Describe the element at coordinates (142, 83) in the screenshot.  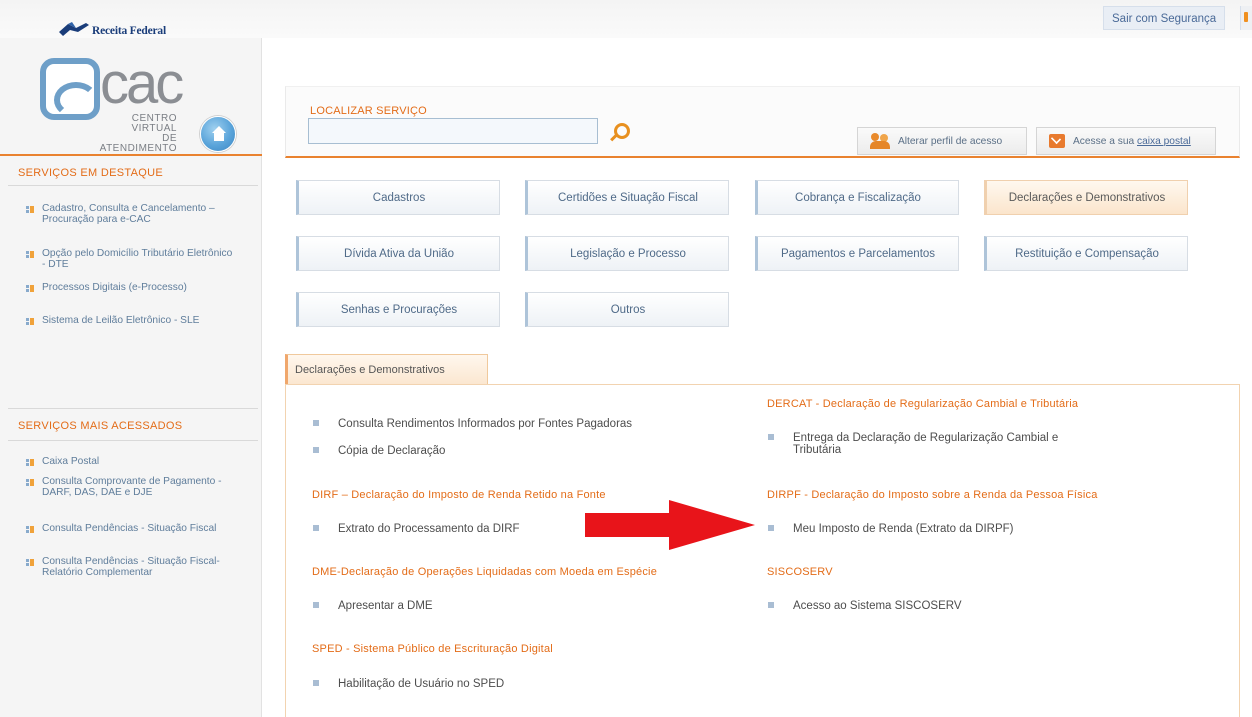
I see `ecac-logo-text: cac` at that location.